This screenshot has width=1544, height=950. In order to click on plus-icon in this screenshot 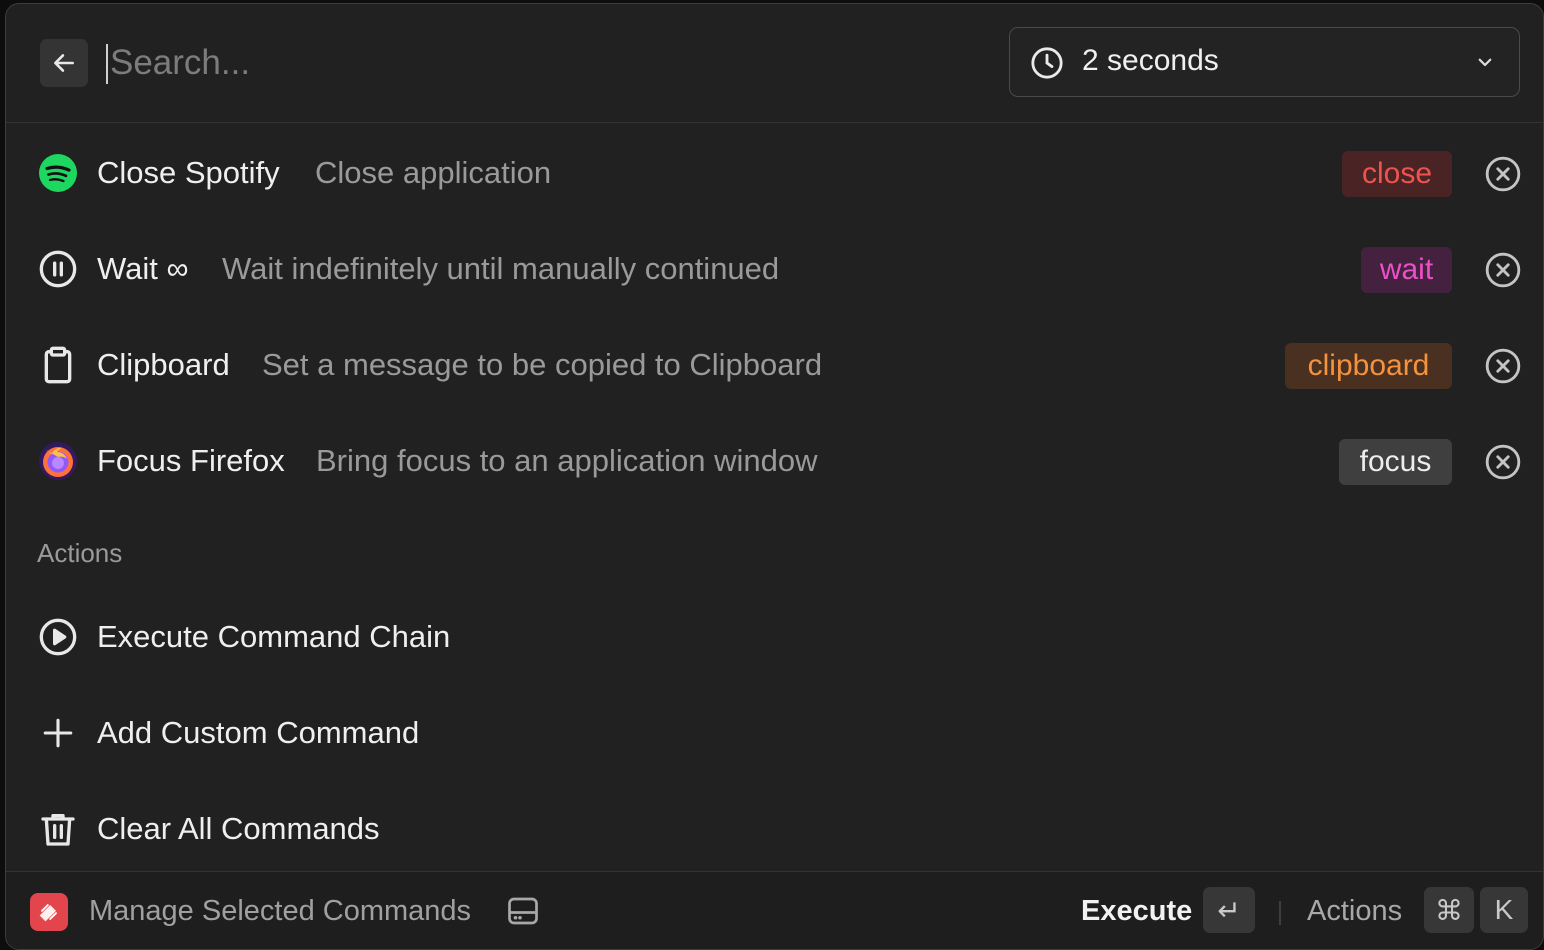, I will do `click(58, 733)`.